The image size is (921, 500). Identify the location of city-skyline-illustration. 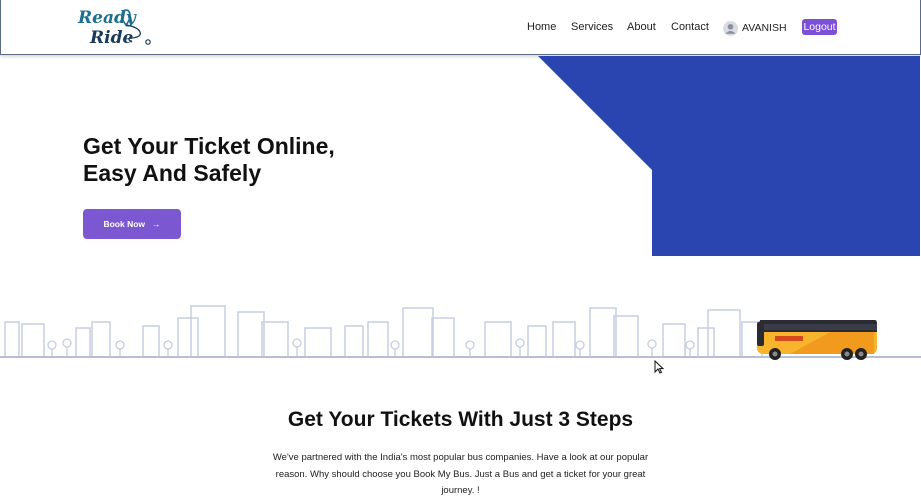
(460, 332).